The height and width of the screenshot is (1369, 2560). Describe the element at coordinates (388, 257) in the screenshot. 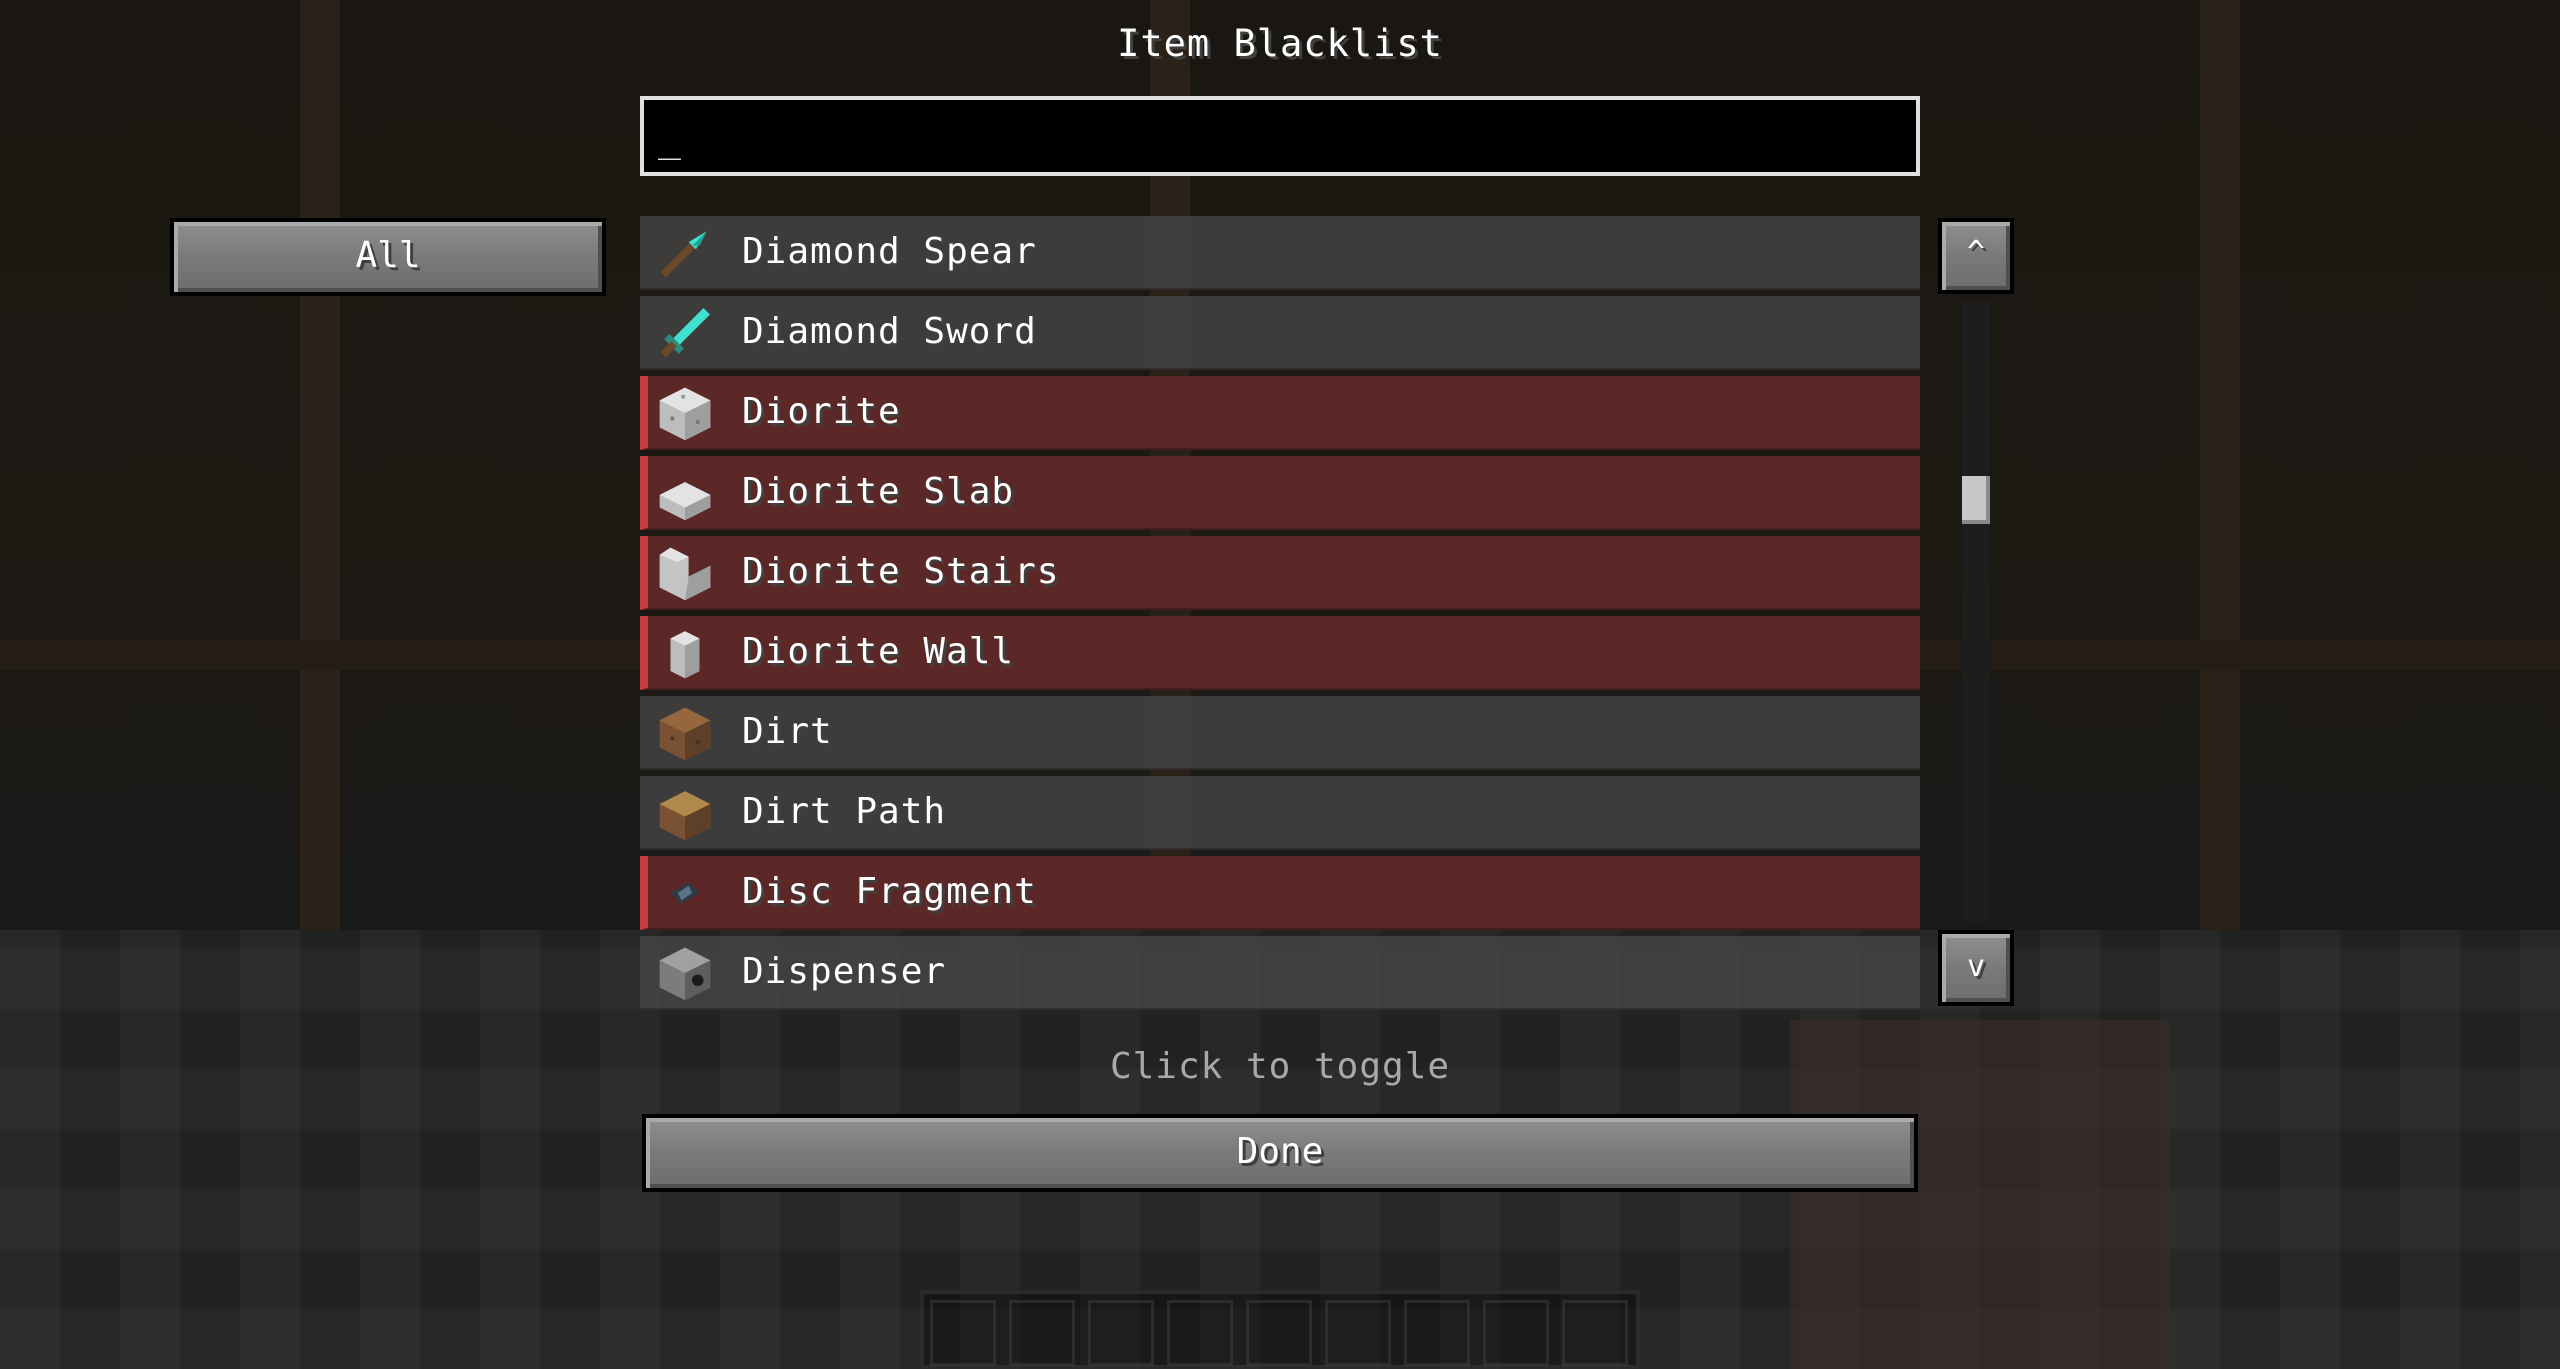

I see `filter-all-button: All` at that location.